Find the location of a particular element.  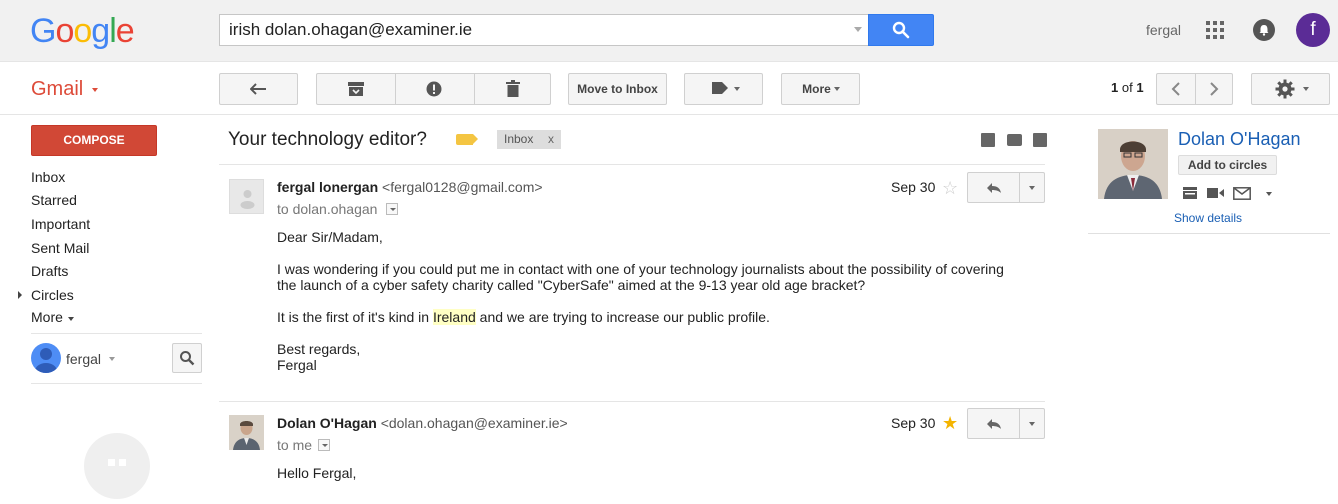

expand-arrow-icon is located at coordinates (20, 295).